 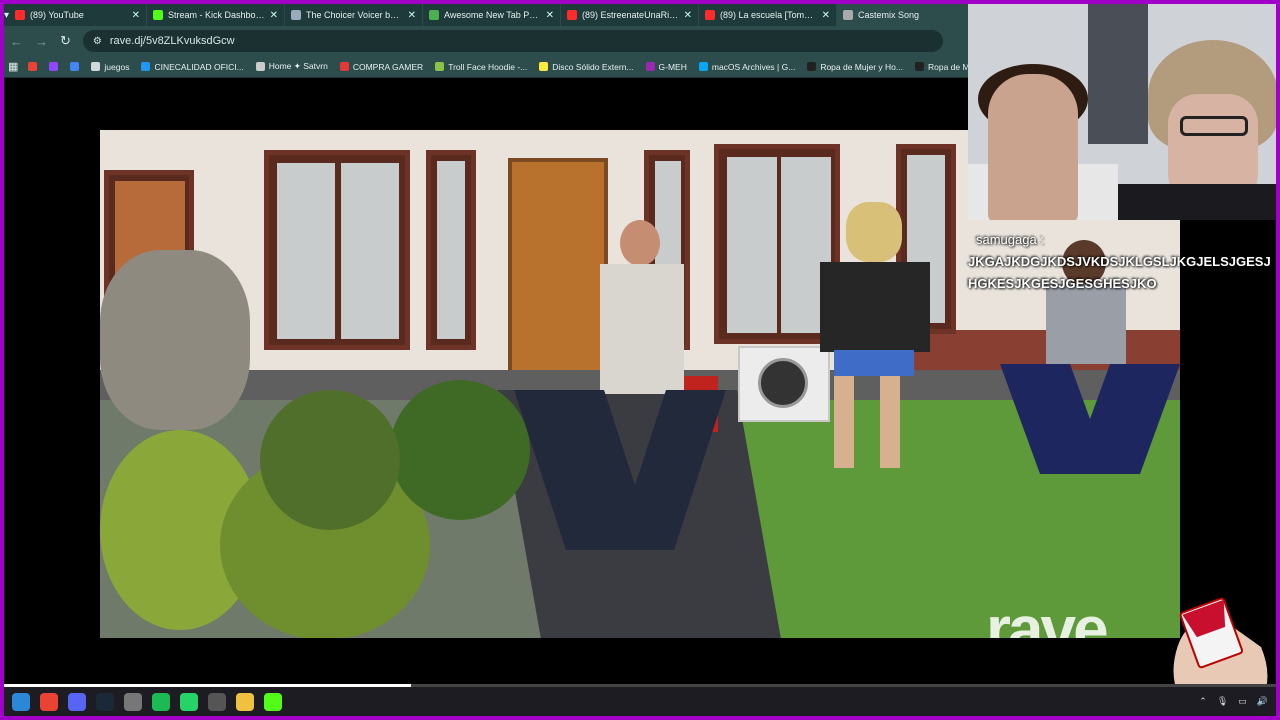 I want to click on folder-icon, so click(x=245, y=701).